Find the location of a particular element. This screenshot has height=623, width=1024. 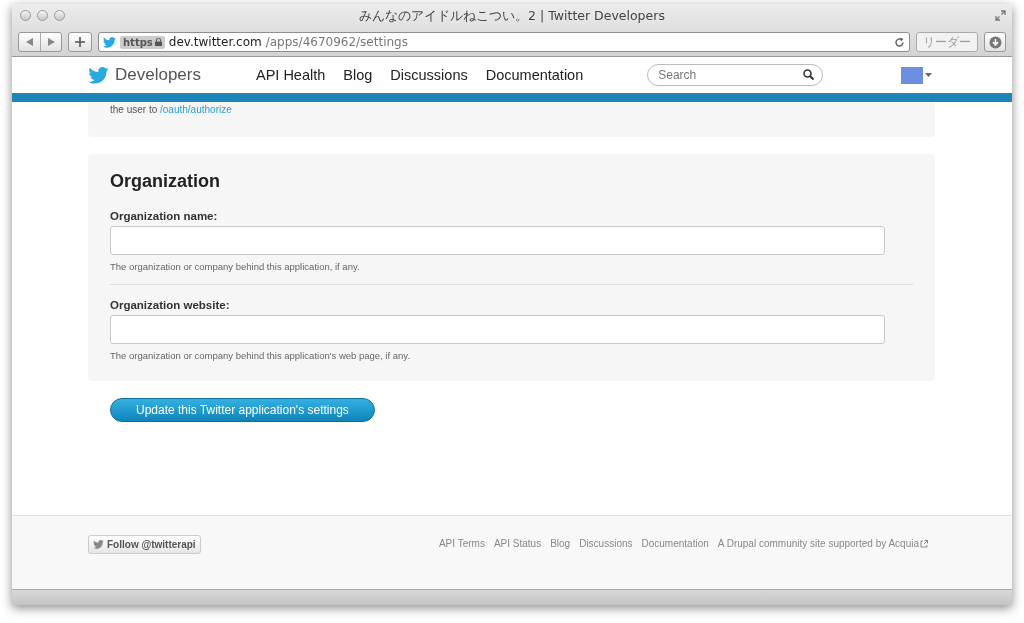

search-field: Search is located at coordinates (735, 75).